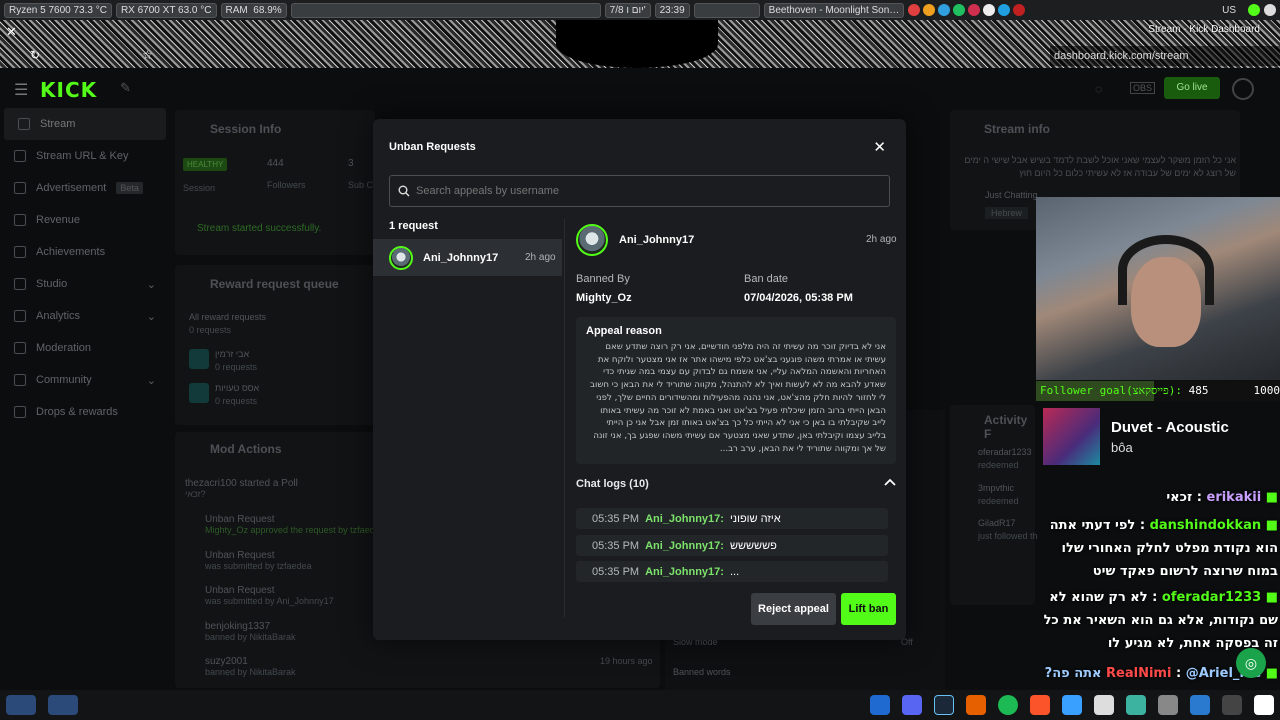 This screenshot has height=720, width=1280. Describe the element at coordinates (1232, 705) in the screenshot. I see `terminal-icon` at that location.